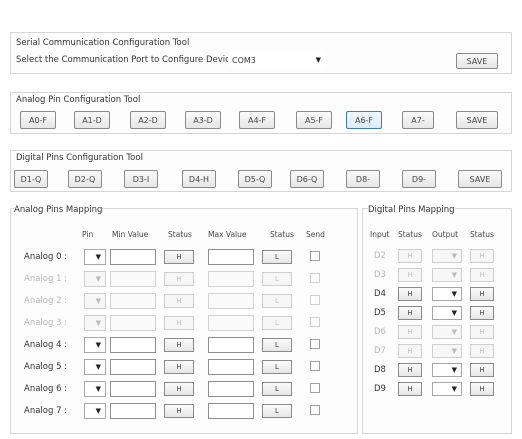 This screenshot has height=439, width=522. Describe the element at coordinates (314, 120) in the screenshot. I see `analog-pin-button-5: A5-F` at that location.